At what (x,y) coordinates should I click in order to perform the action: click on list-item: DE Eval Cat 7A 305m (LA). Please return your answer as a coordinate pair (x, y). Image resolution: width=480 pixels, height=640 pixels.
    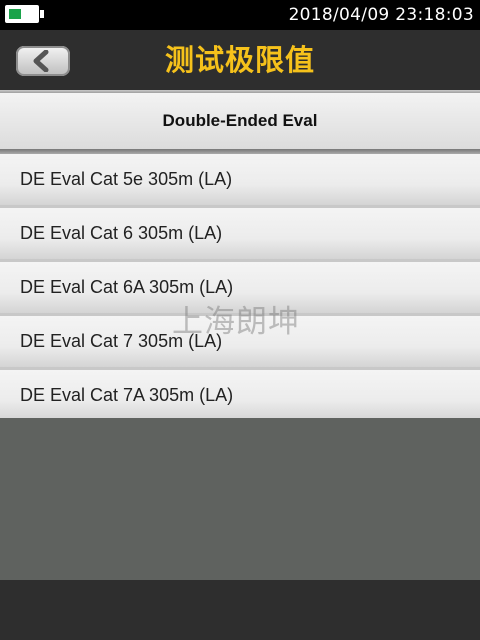
    Looking at the image, I should click on (240, 397).